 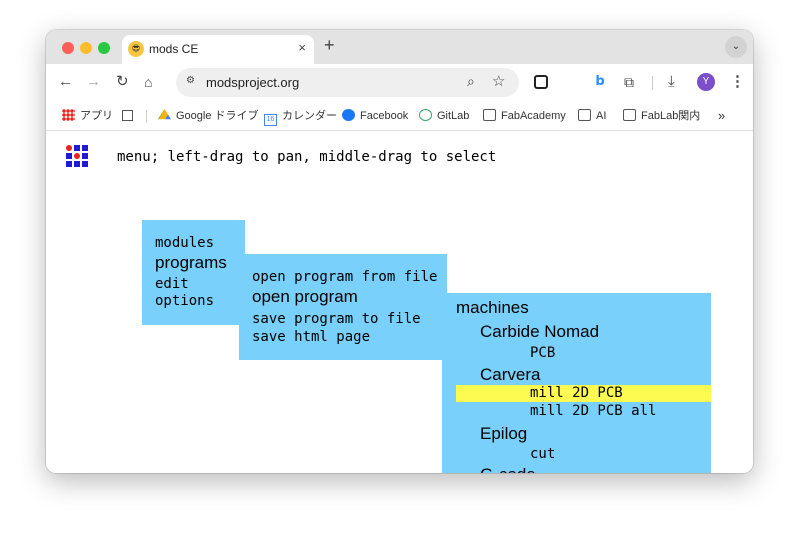 I want to click on bookmark-apps: アプリ, so click(x=87, y=116).